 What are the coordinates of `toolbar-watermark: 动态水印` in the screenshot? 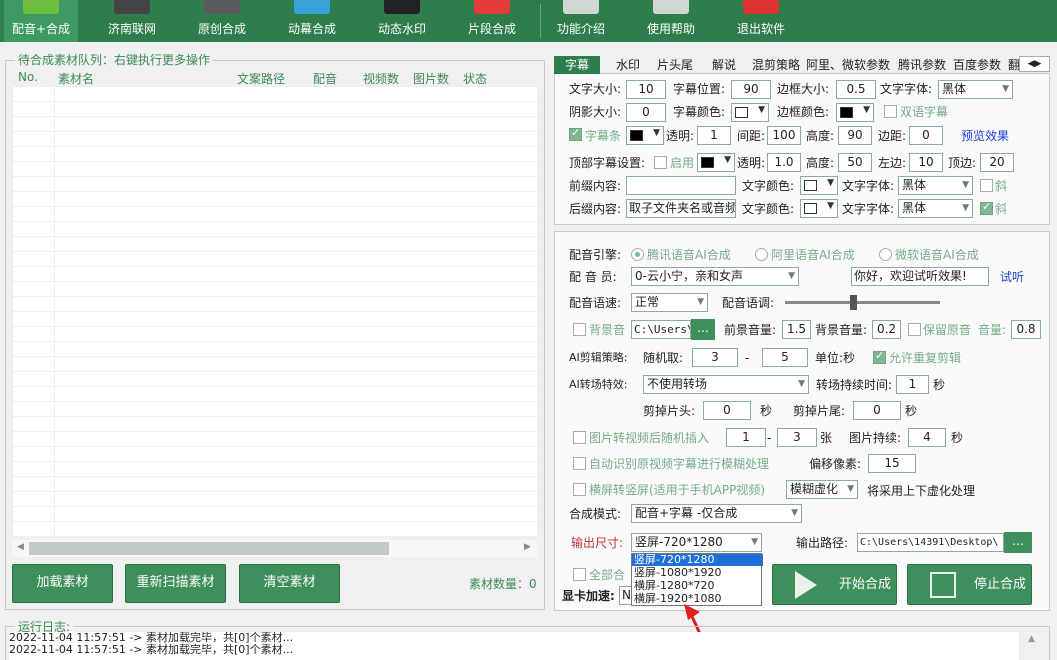 It's located at (402, 21).